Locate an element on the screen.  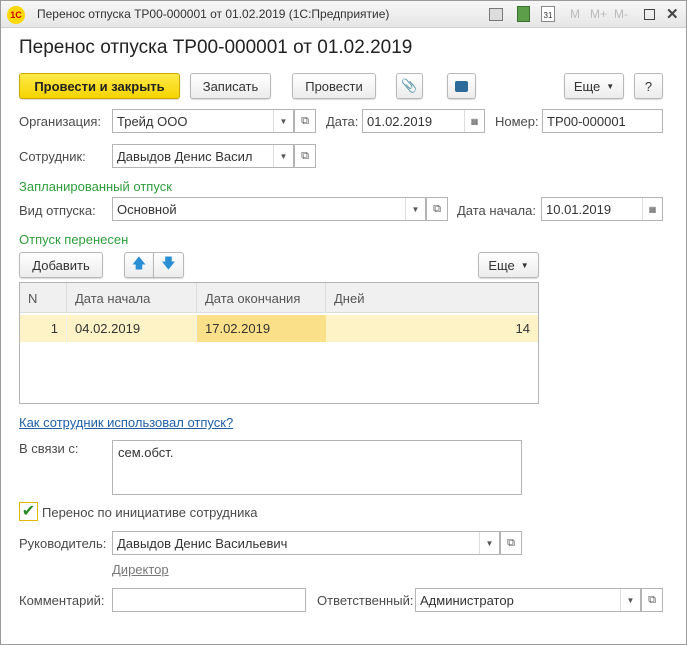
table-row: 1 04.02.2019 17.02.2019 14 is located at coordinates (279, 328).